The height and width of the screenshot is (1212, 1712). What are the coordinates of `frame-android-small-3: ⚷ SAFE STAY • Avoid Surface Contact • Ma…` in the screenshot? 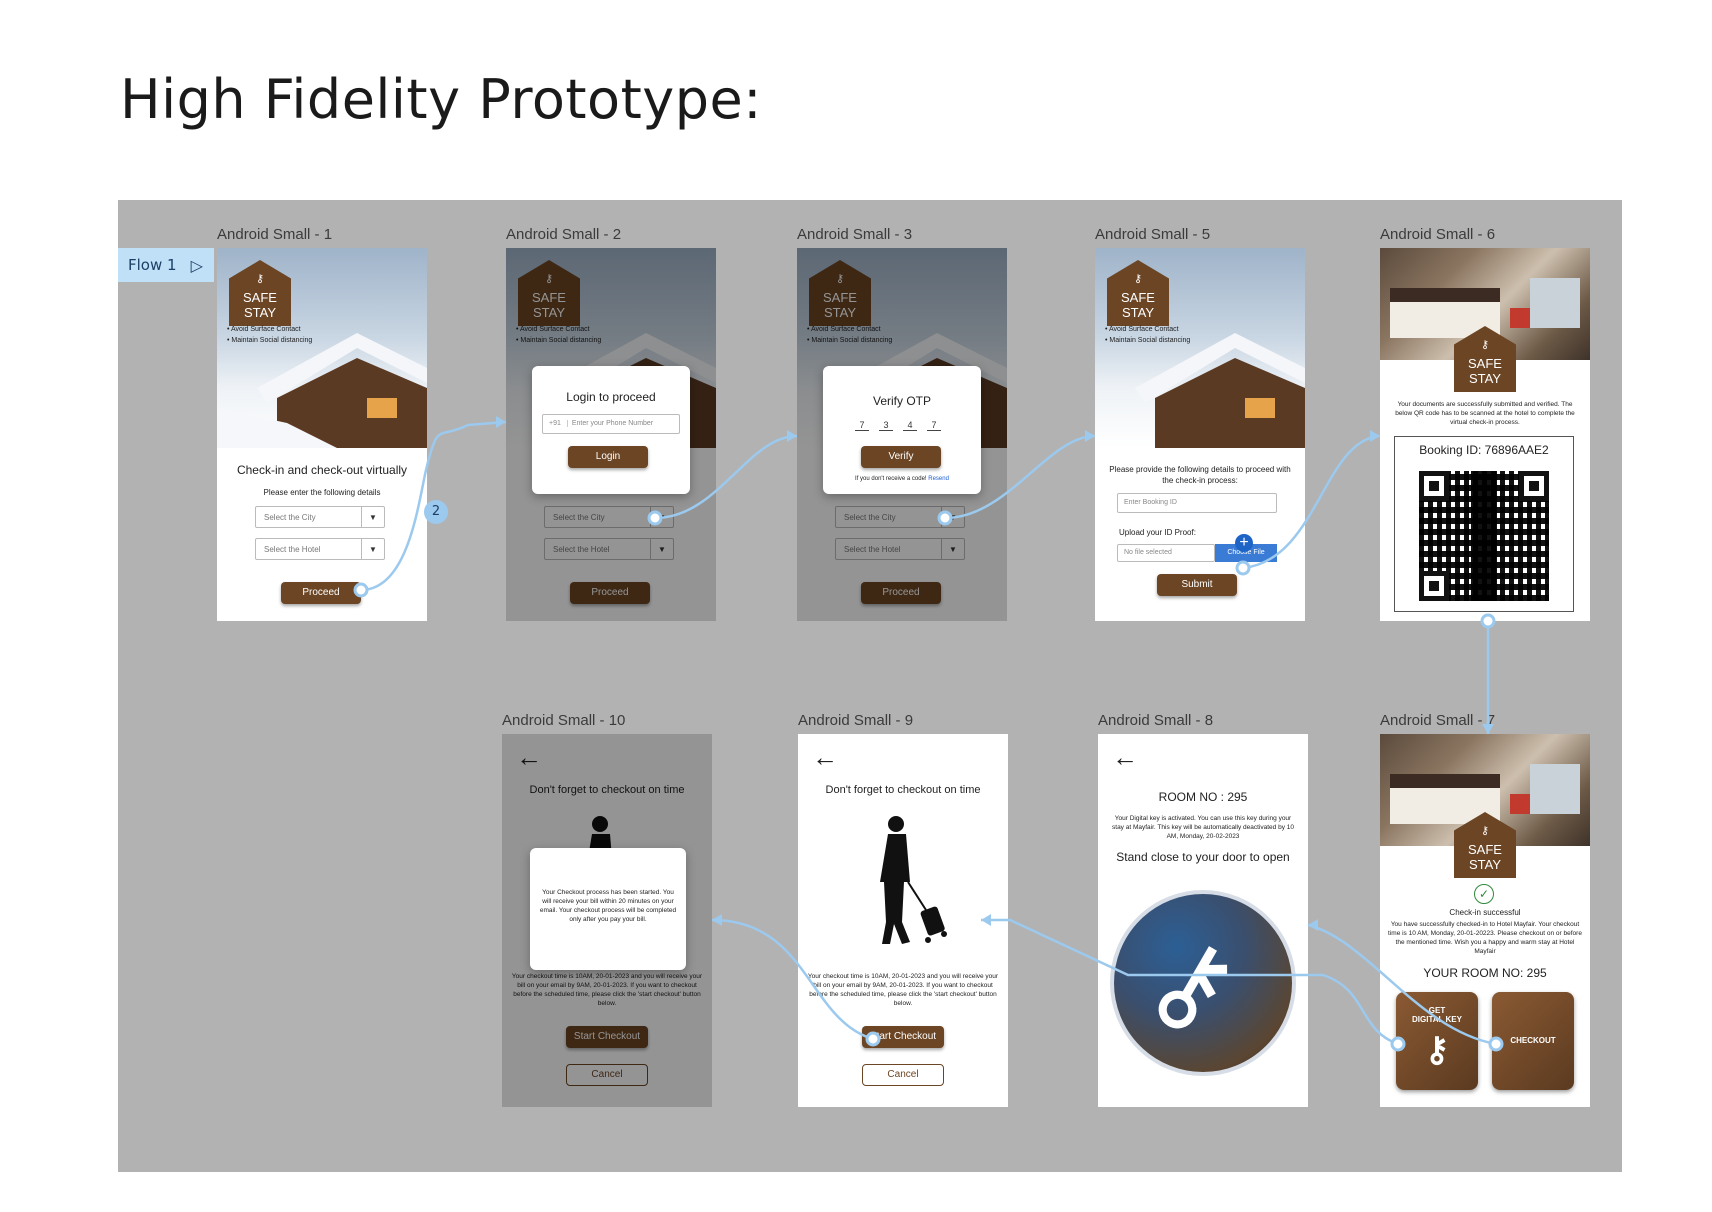 It's located at (902, 434).